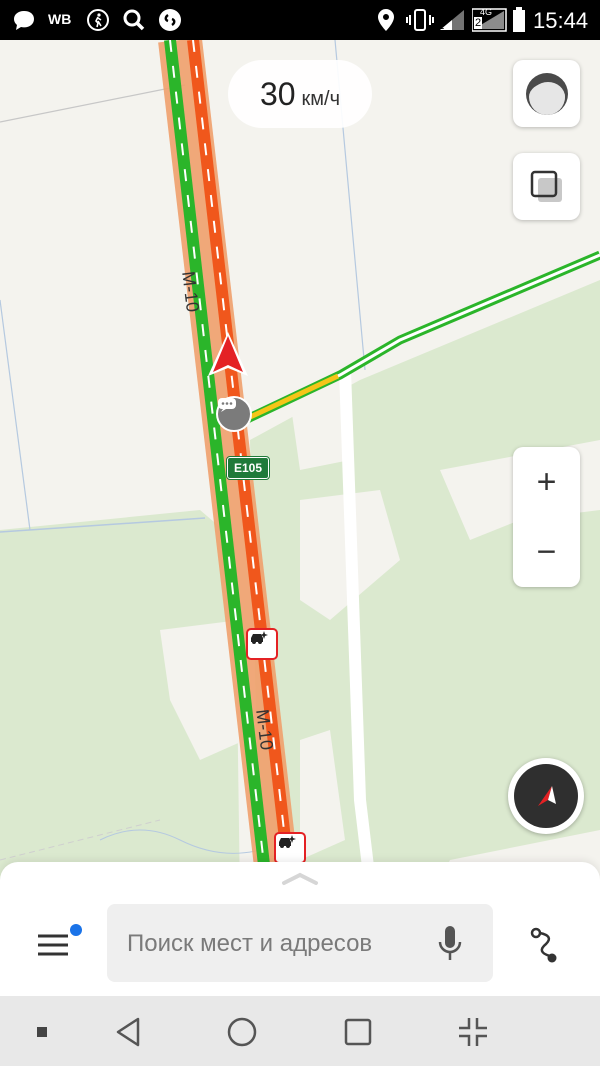 The height and width of the screenshot is (1066, 600). Describe the element at coordinates (386, 20) in the screenshot. I see `location-icon` at that location.